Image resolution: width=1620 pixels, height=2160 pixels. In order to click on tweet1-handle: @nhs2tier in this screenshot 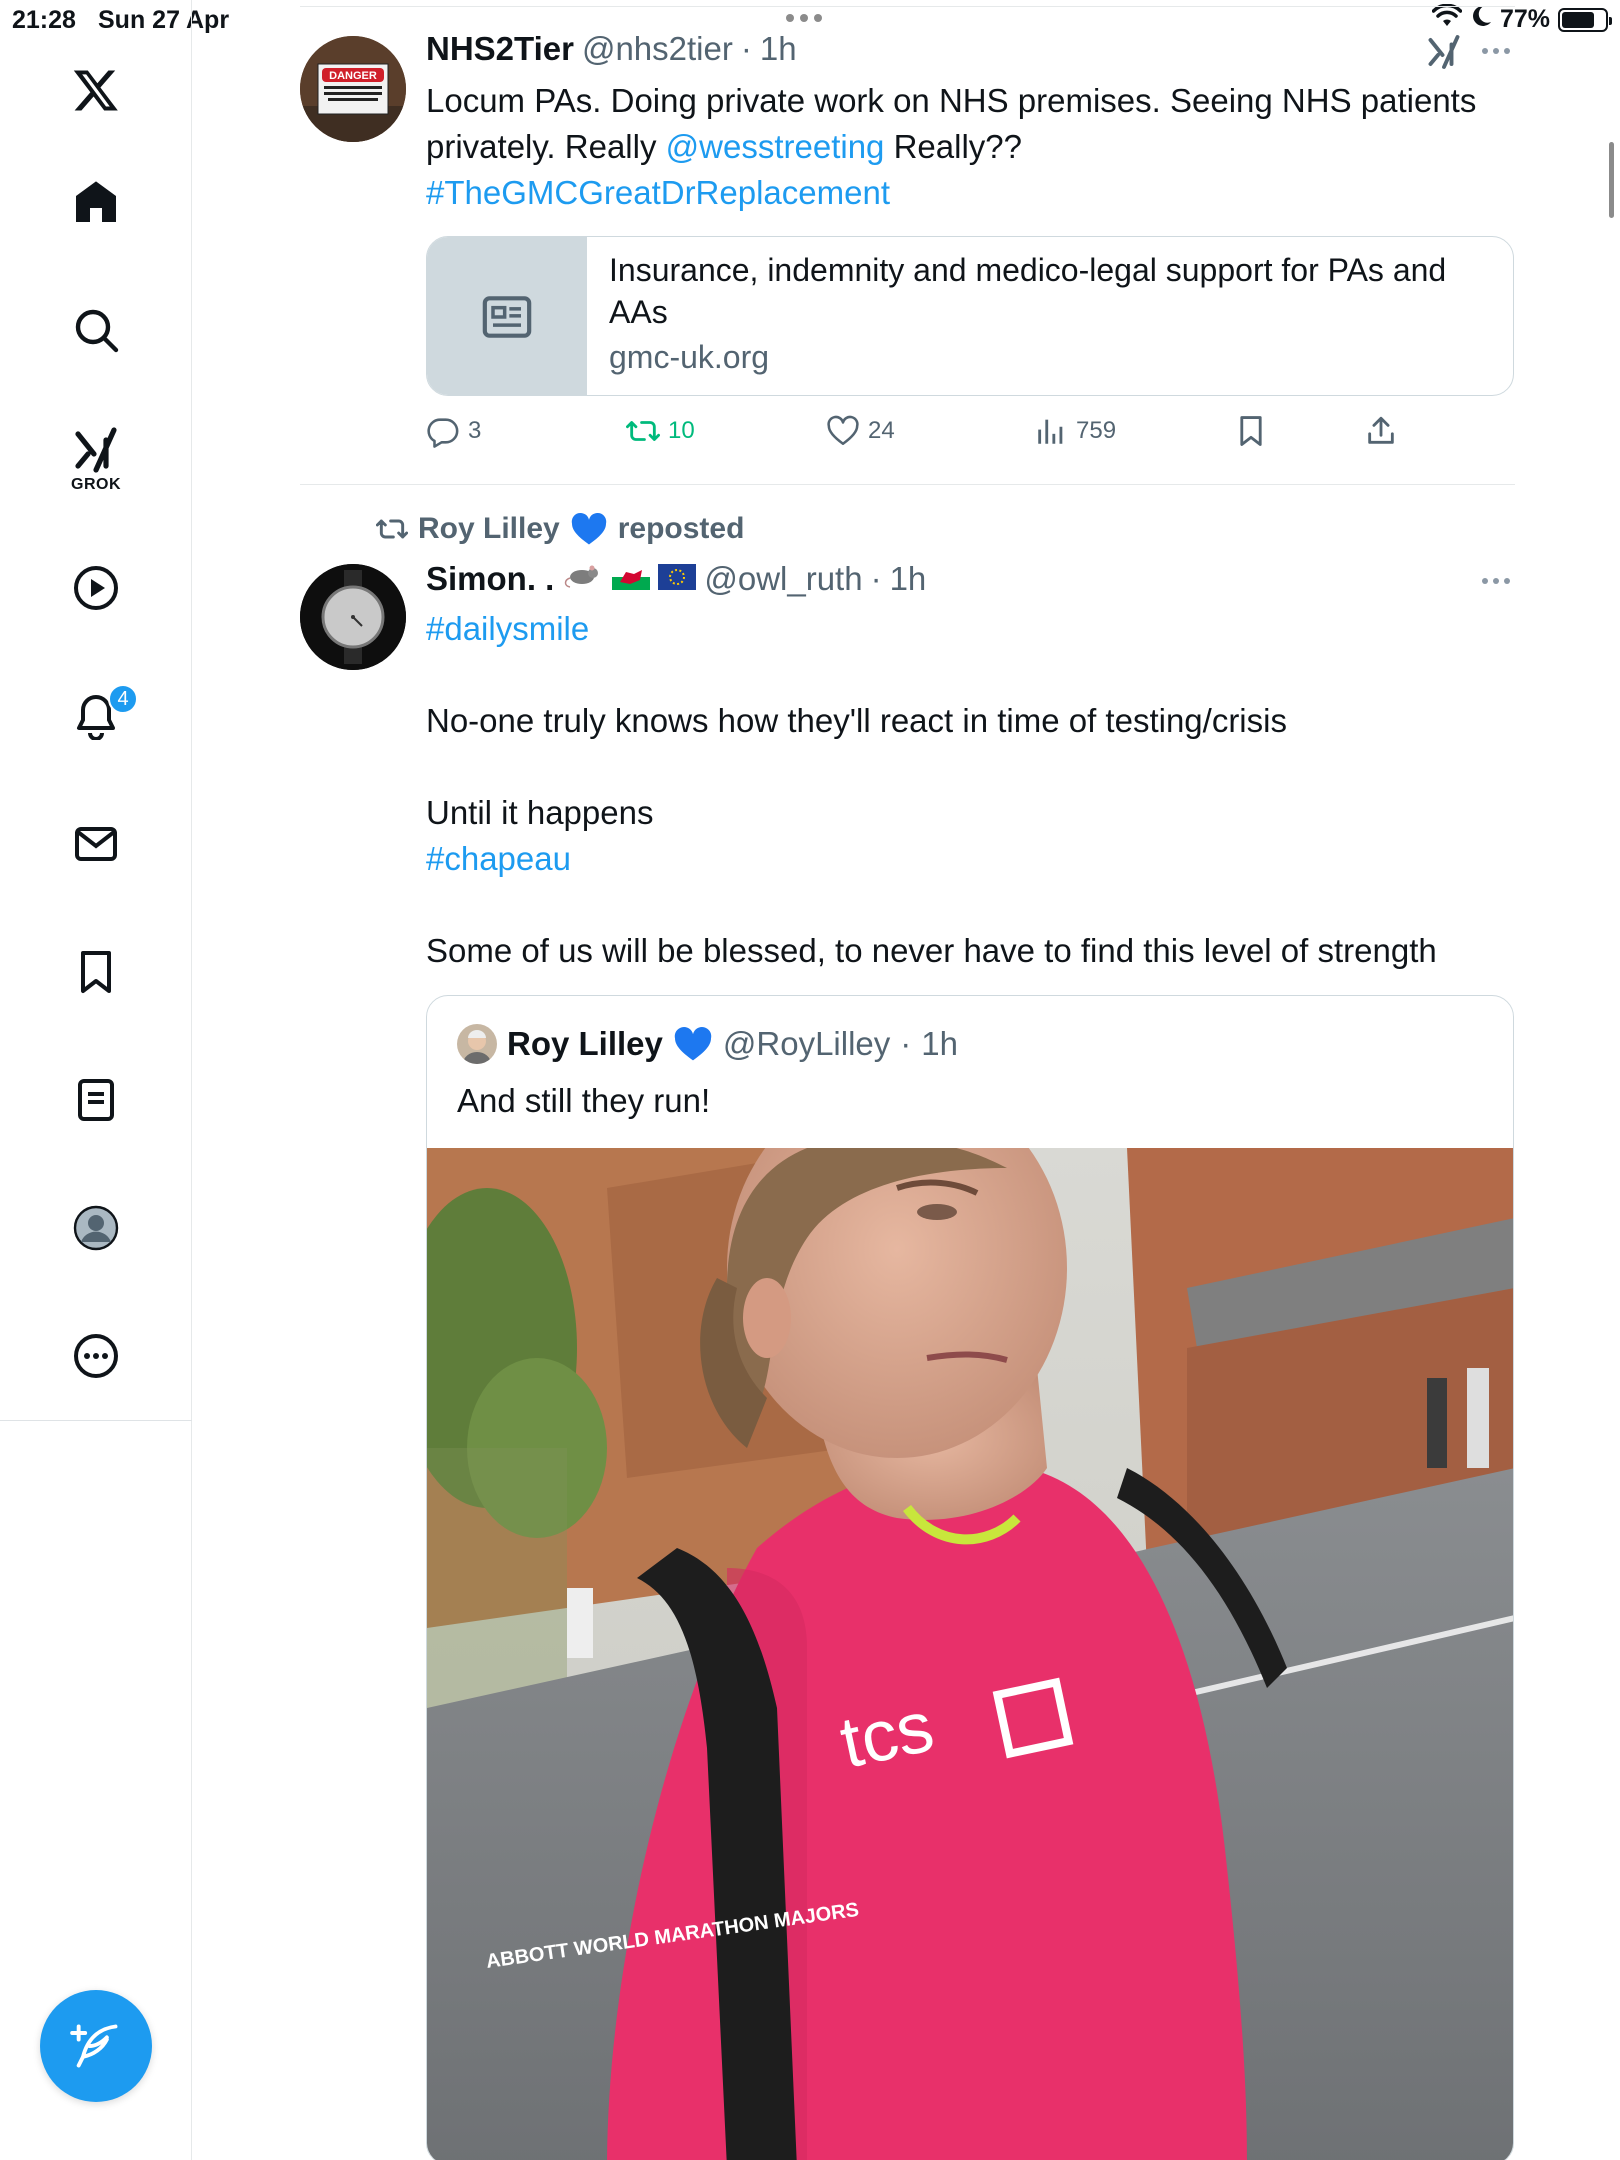, I will do `click(657, 49)`.